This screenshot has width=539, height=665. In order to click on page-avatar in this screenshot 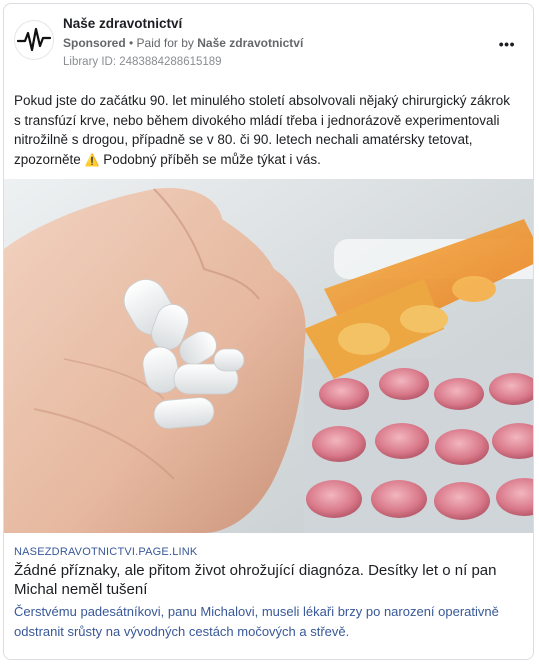, I will do `click(34, 40)`.